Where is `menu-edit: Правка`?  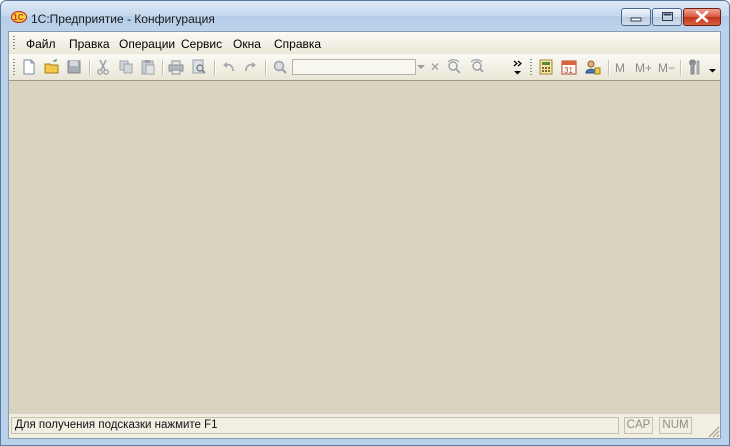
menu-edit: Правка is located at coordinates (89, 44).